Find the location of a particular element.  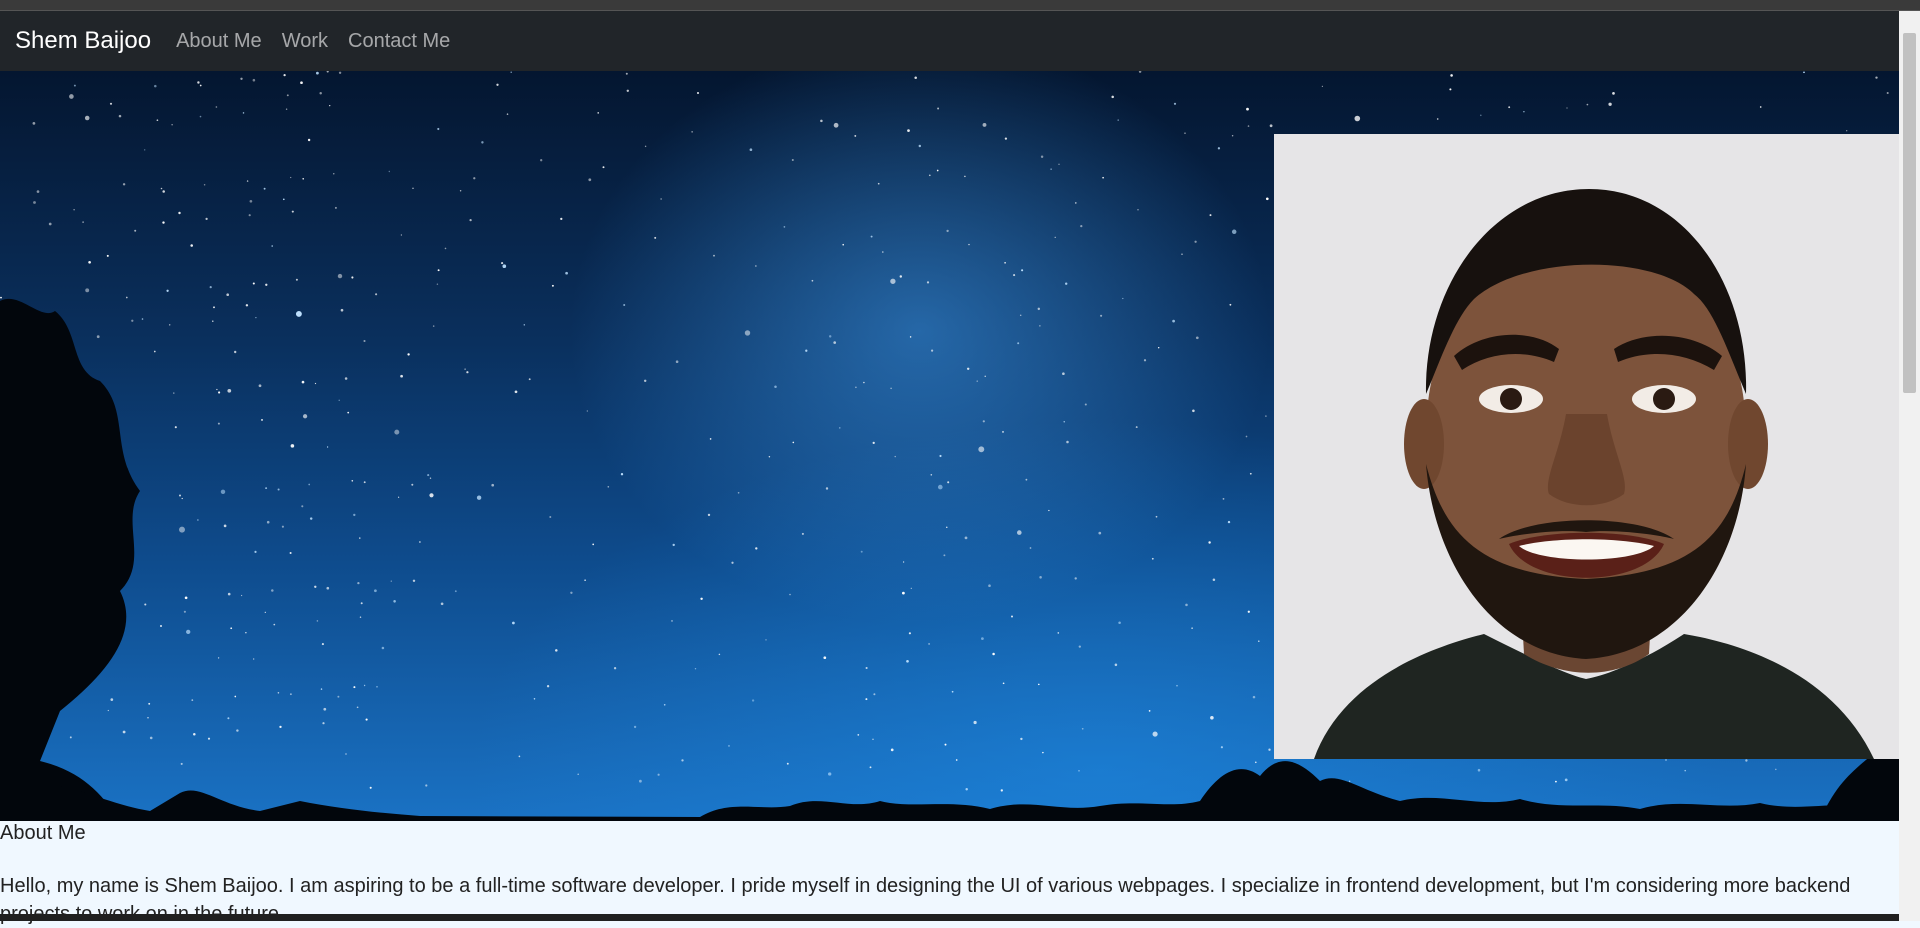

nav-link-about-me: About Me is located at coordinates (219, 41).